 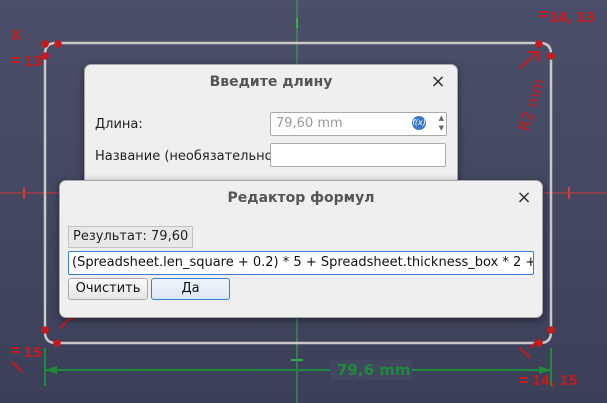 What do you see at coordinates (33, 62) in the screenshot?
I see `dim-left-mid: 13` at bounding box center [33, 62].